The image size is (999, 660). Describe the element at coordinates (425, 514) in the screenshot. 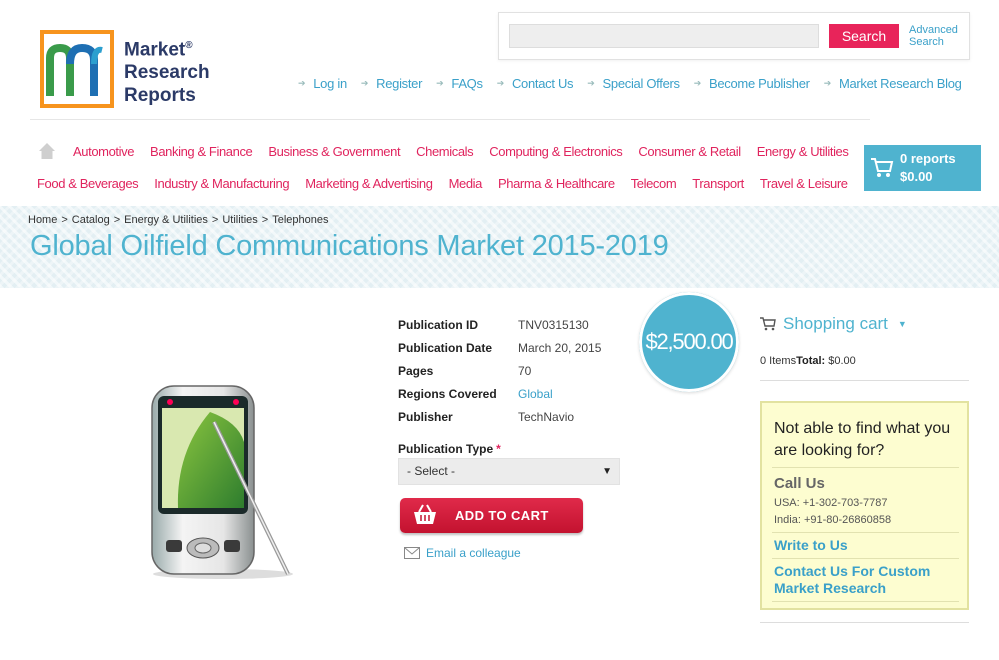

I see `basket-icon` at that location.